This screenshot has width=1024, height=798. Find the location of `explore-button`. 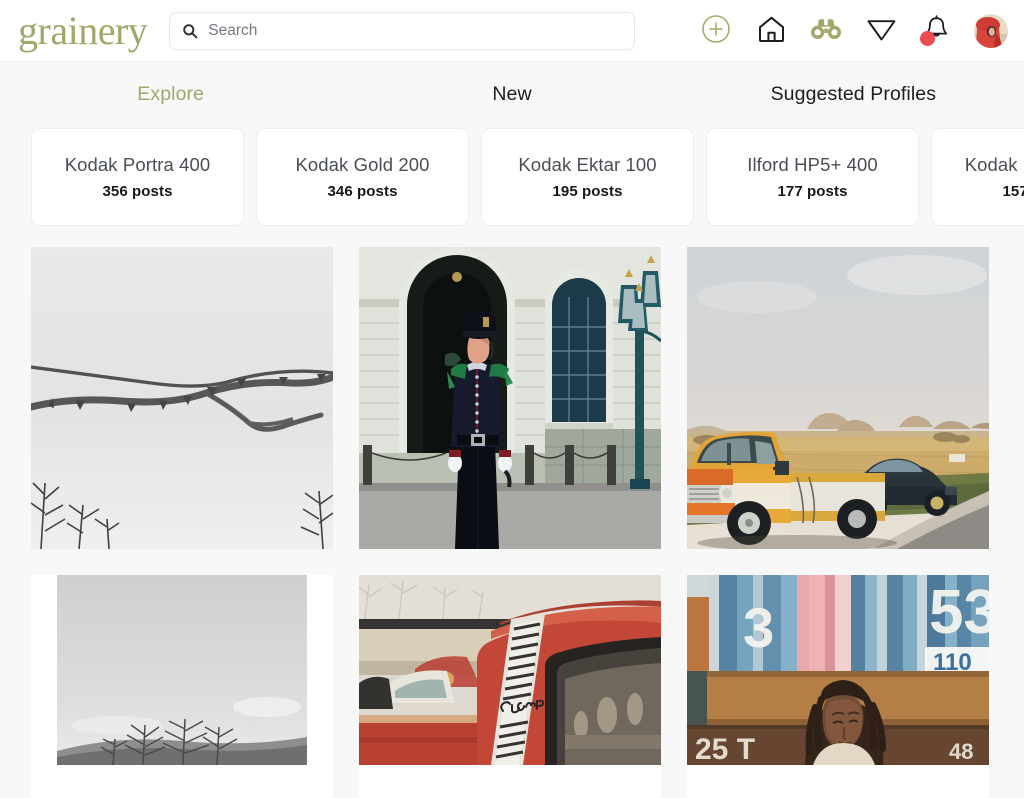

explore-button is located at coordinates (826, 31).